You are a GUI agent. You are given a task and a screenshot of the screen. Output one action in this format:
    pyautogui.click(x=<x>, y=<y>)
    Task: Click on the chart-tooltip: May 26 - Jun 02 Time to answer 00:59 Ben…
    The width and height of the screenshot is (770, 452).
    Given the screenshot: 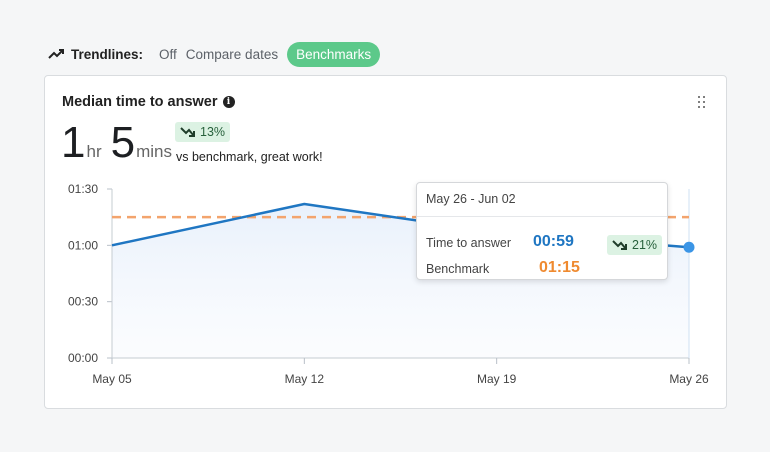 What is the action you would take?
    pyautogui.click(x=542, y=231)
    